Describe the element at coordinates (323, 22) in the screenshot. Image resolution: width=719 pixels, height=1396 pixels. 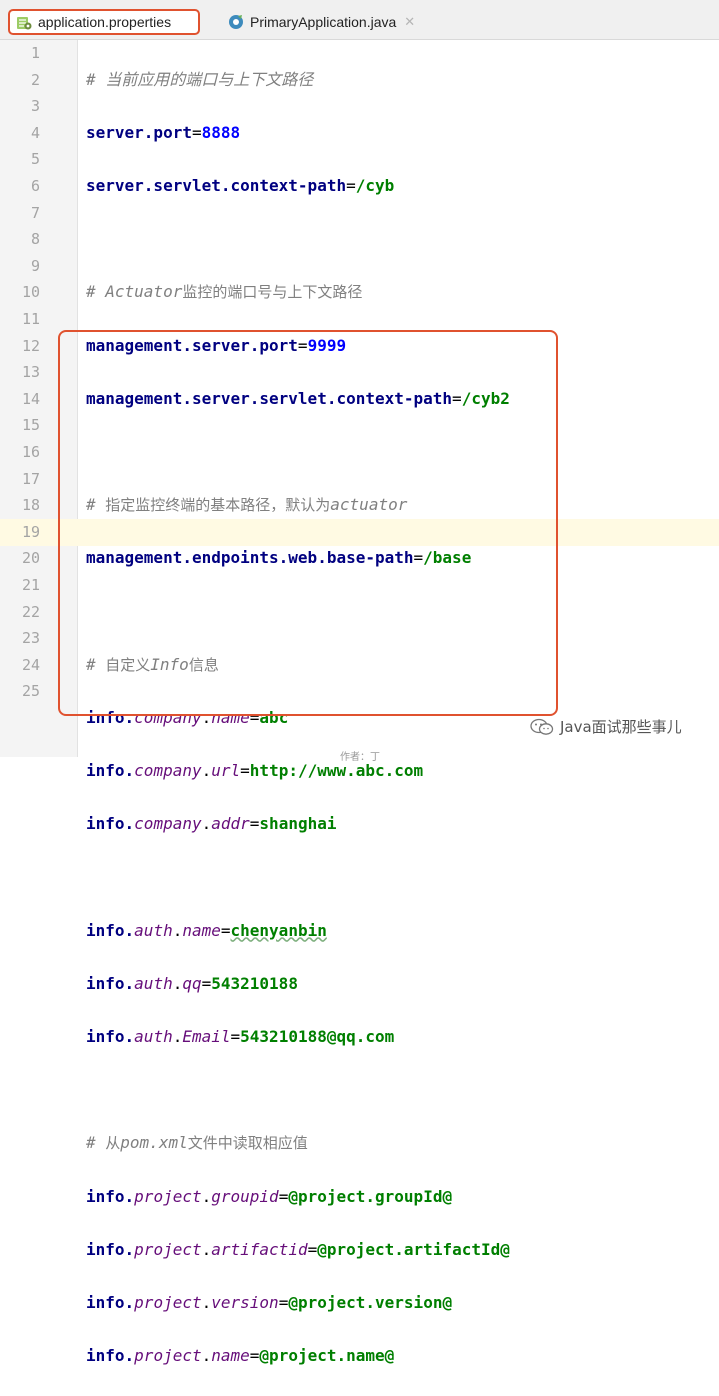
I see `tab-label: PrimaryApplication.java` at that location.